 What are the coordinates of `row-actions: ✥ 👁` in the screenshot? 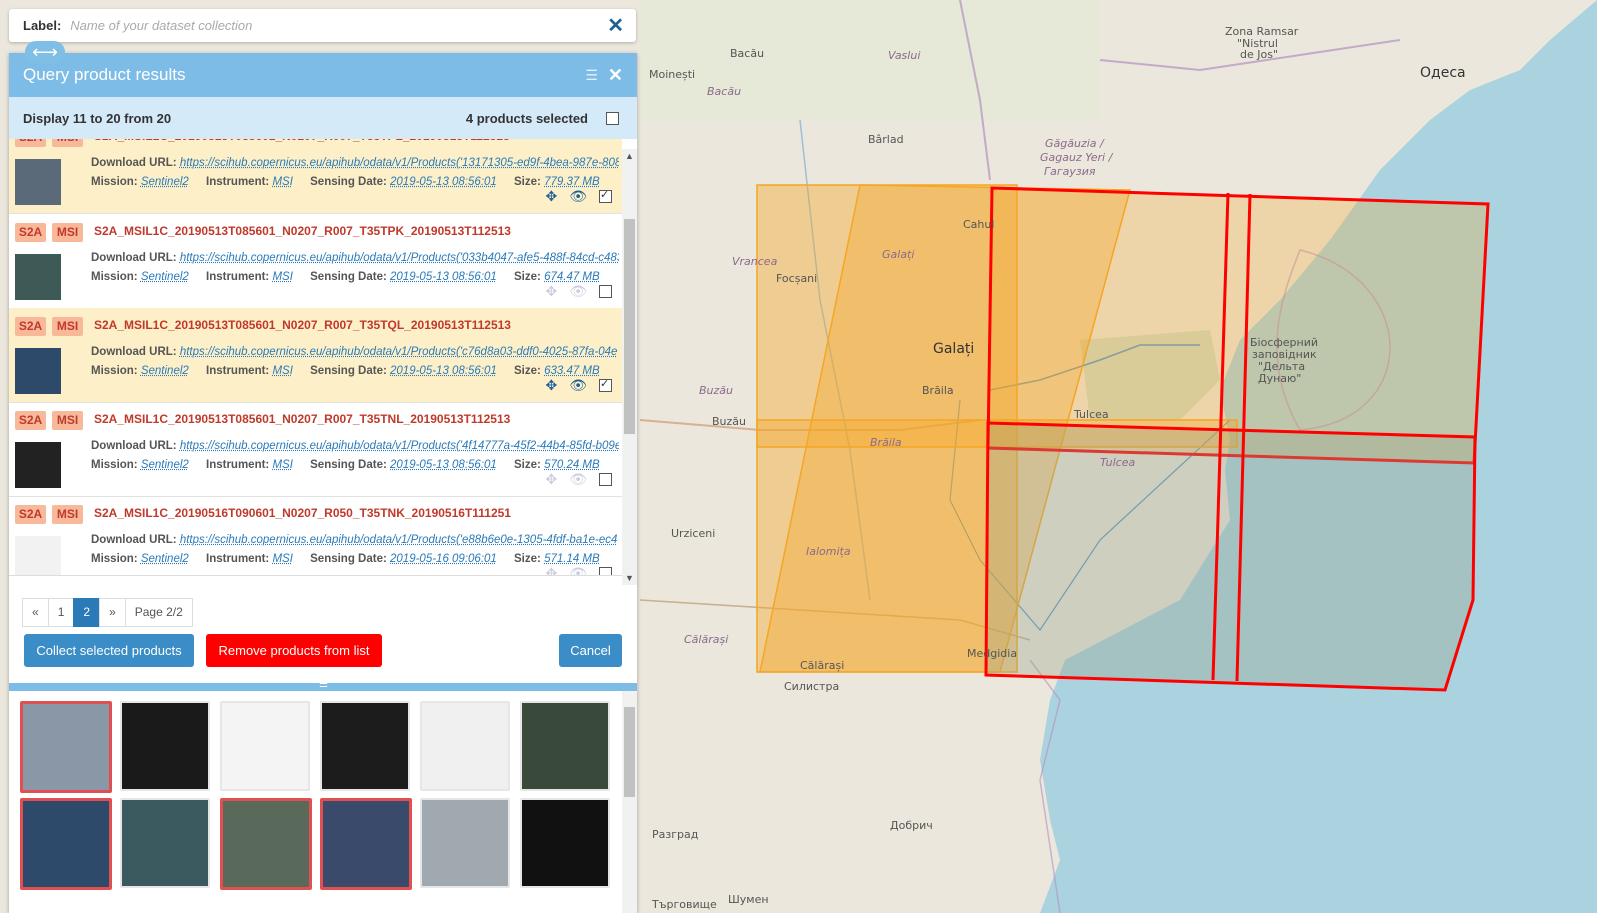 It's located at (578, 570).